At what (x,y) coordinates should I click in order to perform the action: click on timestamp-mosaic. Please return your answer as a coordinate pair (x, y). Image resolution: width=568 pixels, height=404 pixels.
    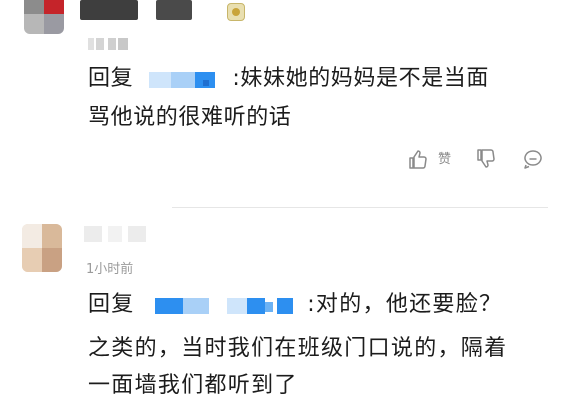
    Looking at the image, I should click on (111, 43).